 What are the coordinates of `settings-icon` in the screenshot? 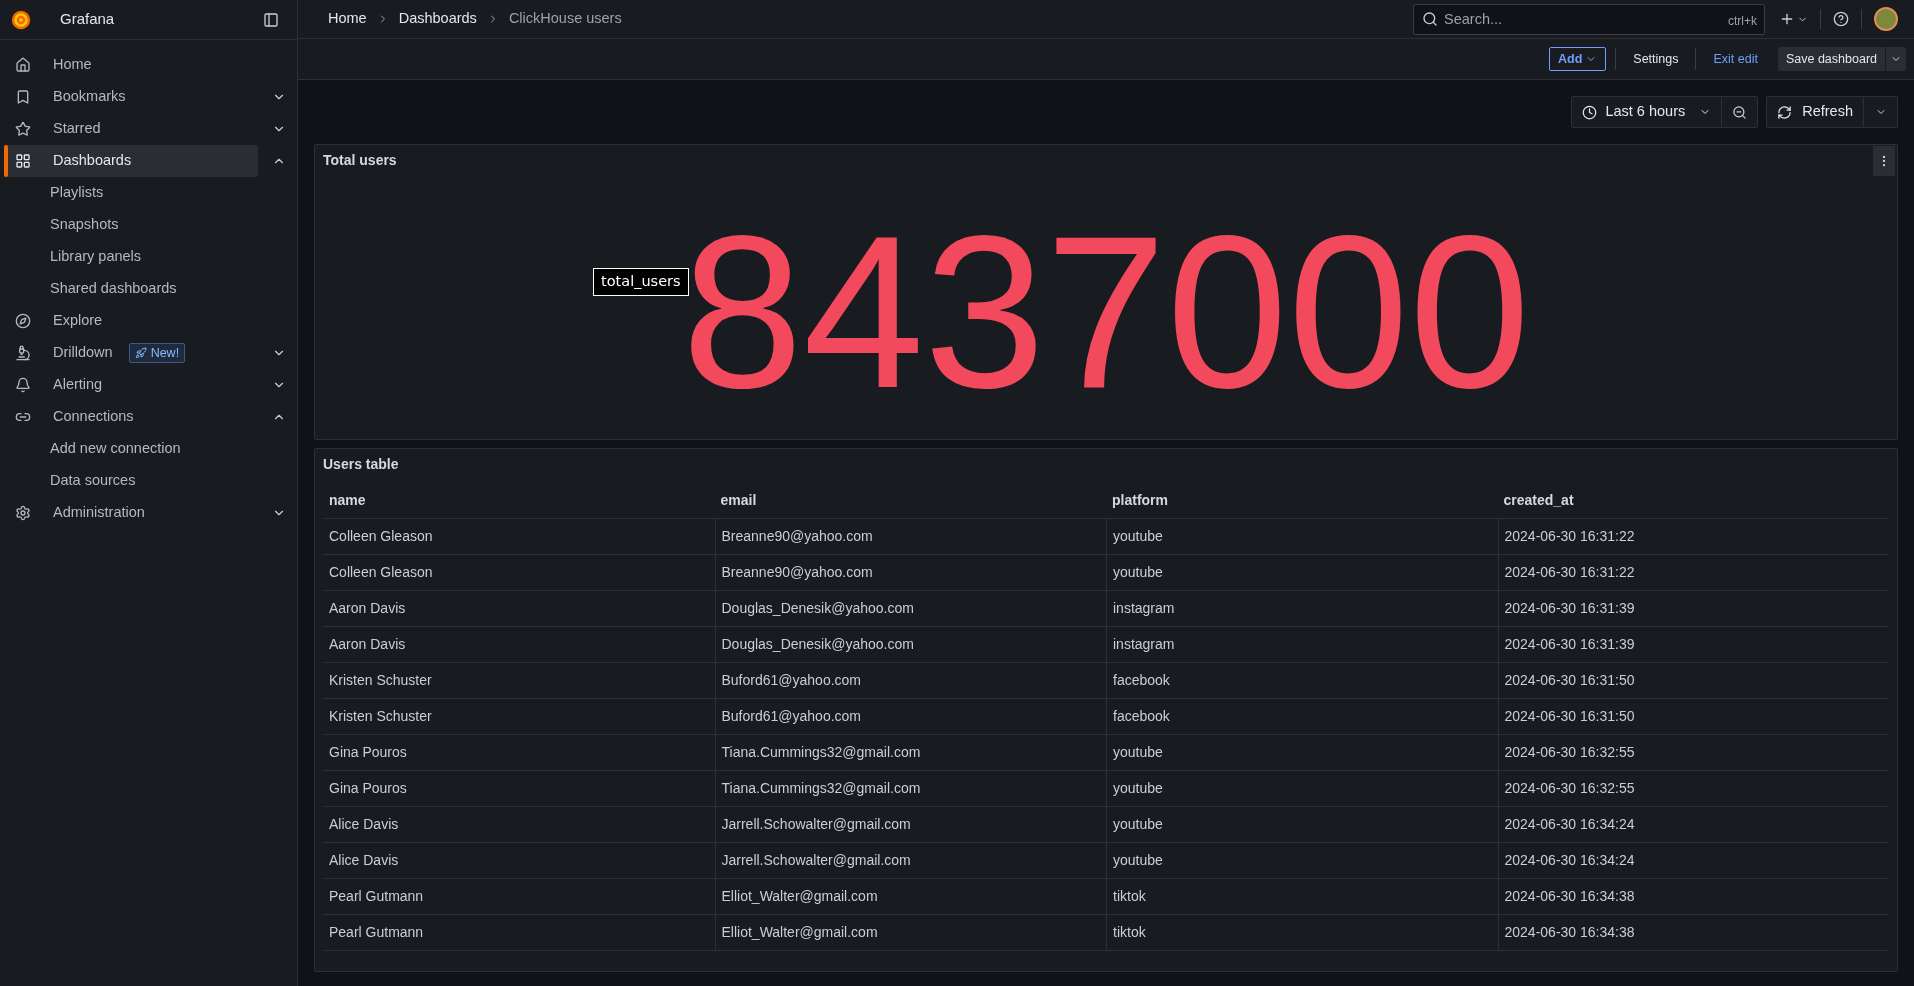 It's located at (23, 513).